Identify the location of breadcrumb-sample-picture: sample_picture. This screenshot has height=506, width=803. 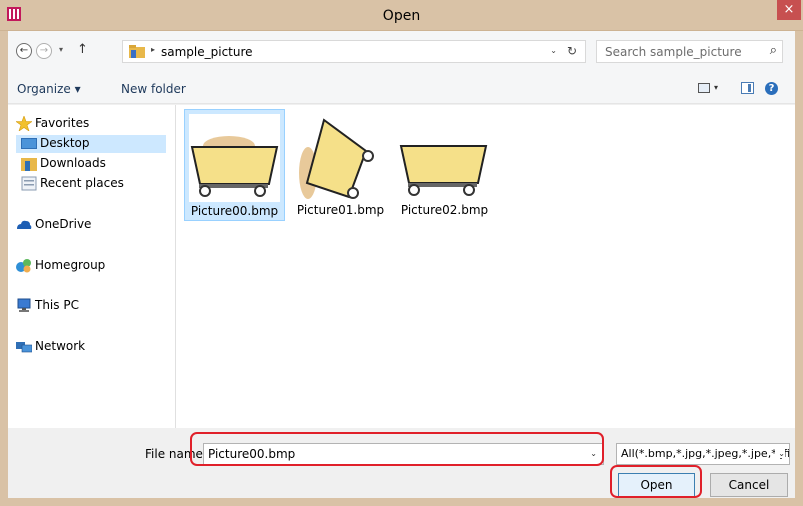
(207, 52).